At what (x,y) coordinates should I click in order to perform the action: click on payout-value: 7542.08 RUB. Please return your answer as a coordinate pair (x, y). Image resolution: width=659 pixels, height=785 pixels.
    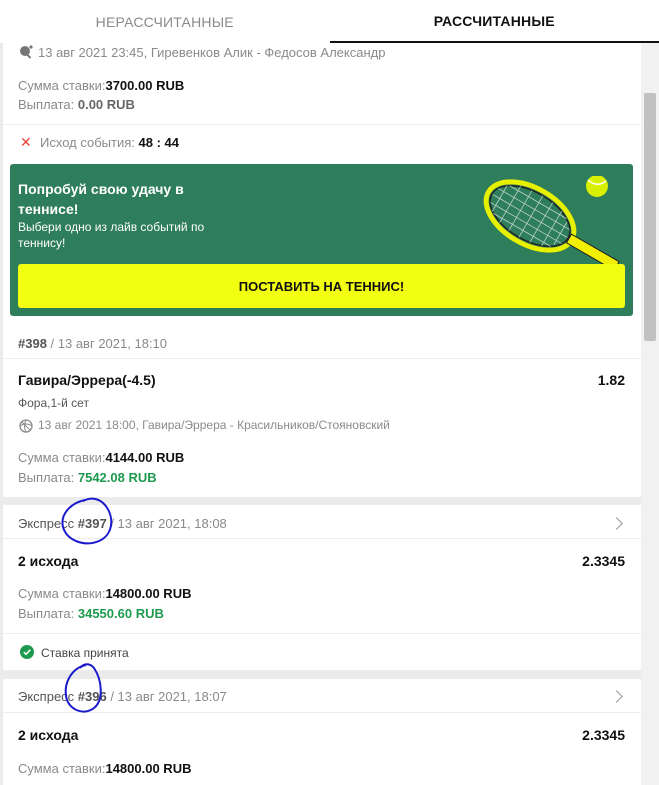
    Looking at the image, I should click on (117, 477).